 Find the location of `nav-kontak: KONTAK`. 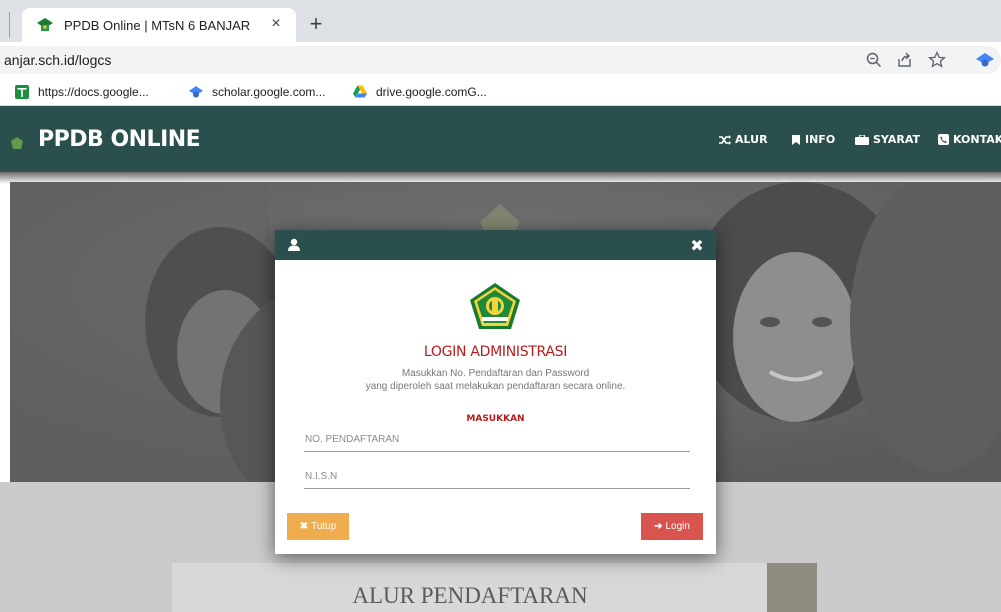

nav-kontak: KONTAK is located at coordinates (969, 139).